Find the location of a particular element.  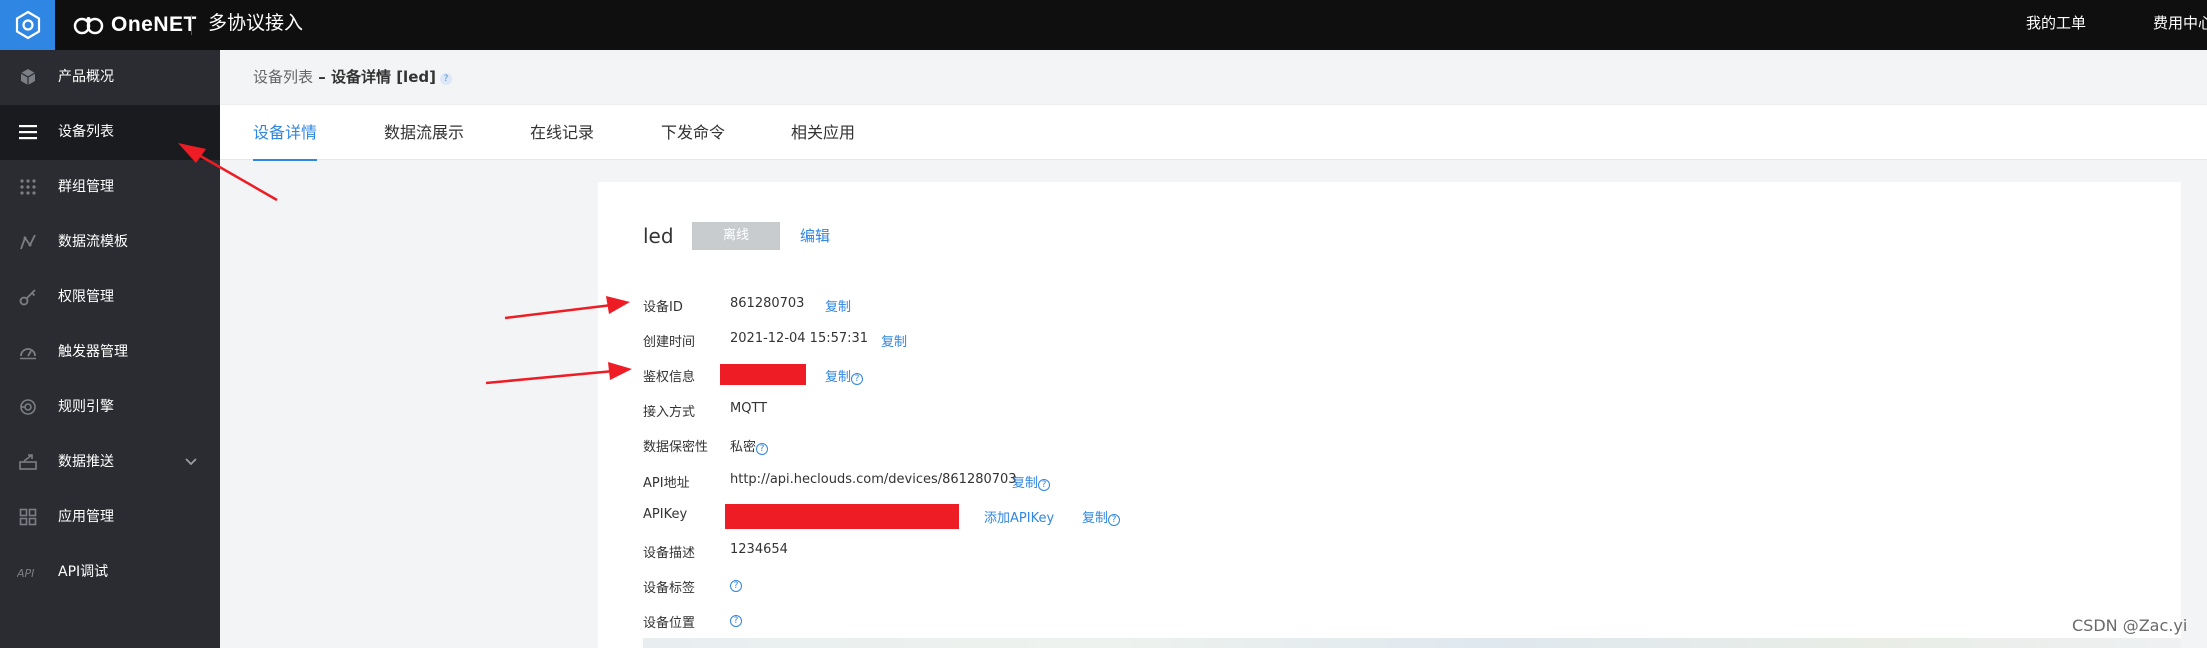

home-logo-button is located at coordinates (27, 25).